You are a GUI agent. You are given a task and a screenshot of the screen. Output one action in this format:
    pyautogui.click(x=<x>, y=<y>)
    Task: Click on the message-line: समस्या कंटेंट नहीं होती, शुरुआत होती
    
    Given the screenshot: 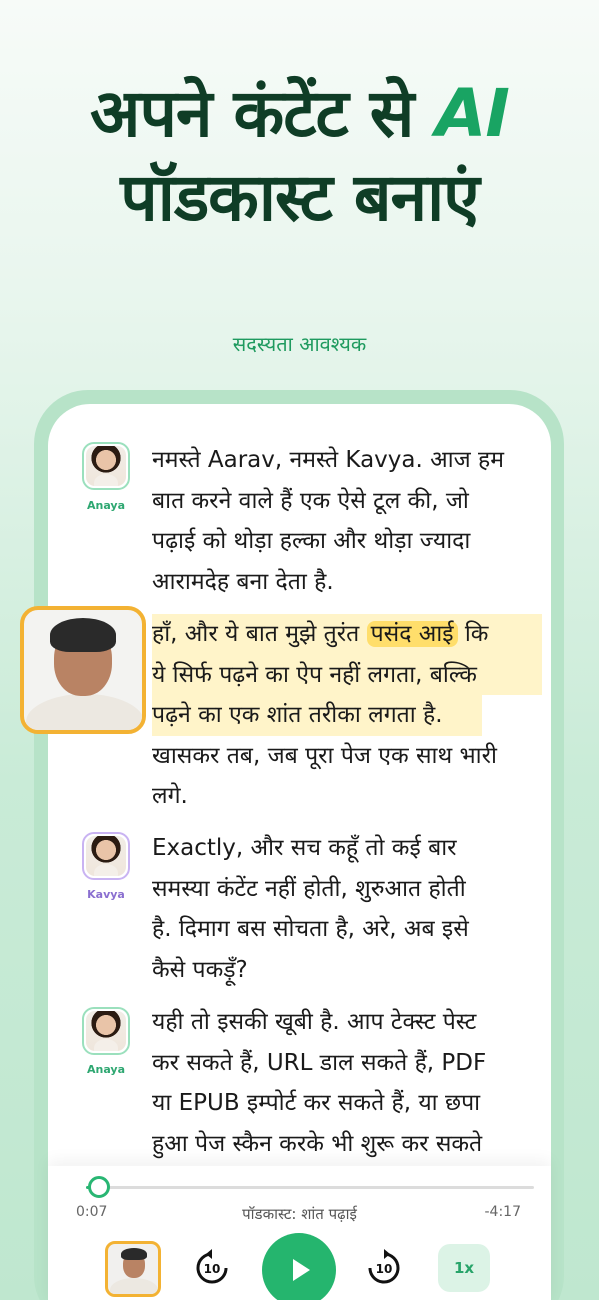 What is the action you would take?
    pyautogui.click(x=309, y=888)
    